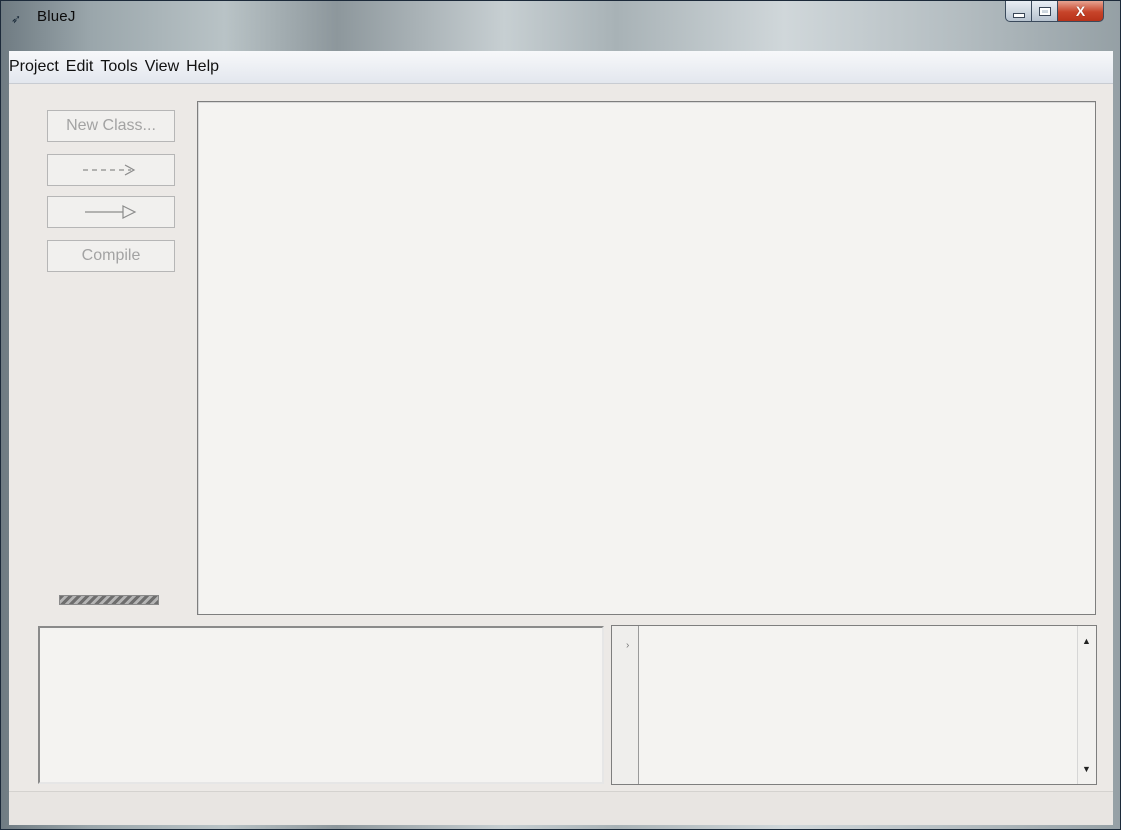  Describe the element at coordinates (162, 67) in the screenshot. I see `menu-view: View` at that location.